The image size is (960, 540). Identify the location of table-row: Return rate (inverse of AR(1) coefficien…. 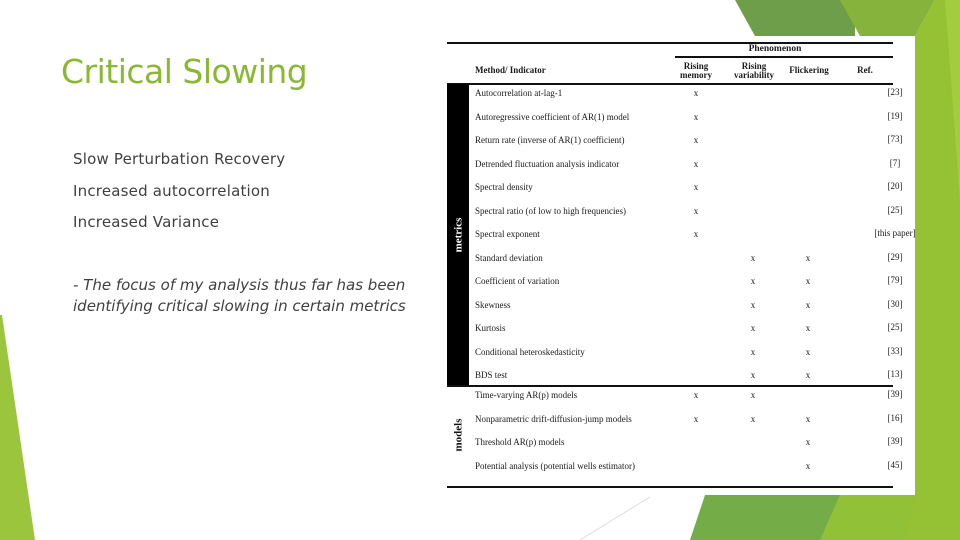
(689, 143).